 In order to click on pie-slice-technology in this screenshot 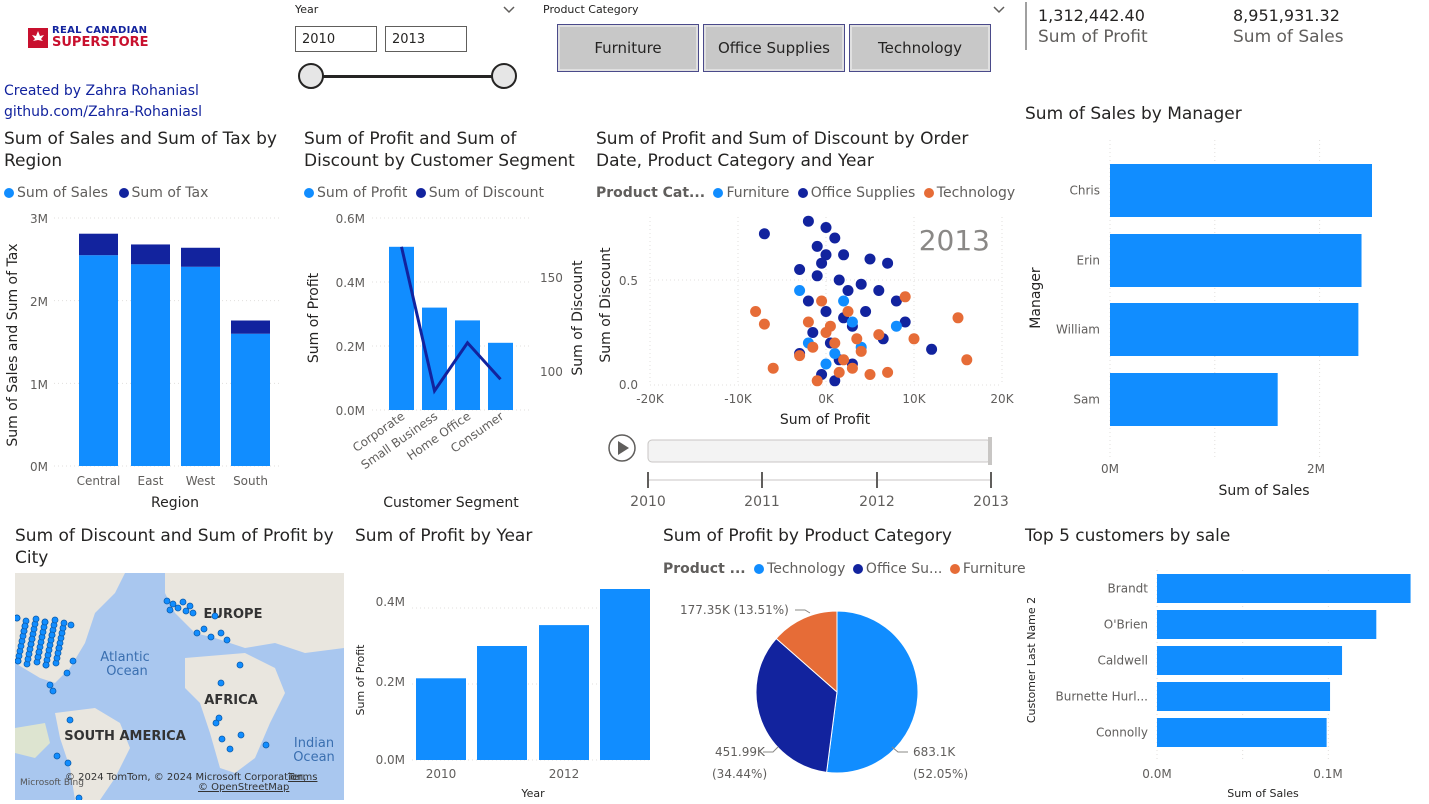, I will do `click(872, 692)`.